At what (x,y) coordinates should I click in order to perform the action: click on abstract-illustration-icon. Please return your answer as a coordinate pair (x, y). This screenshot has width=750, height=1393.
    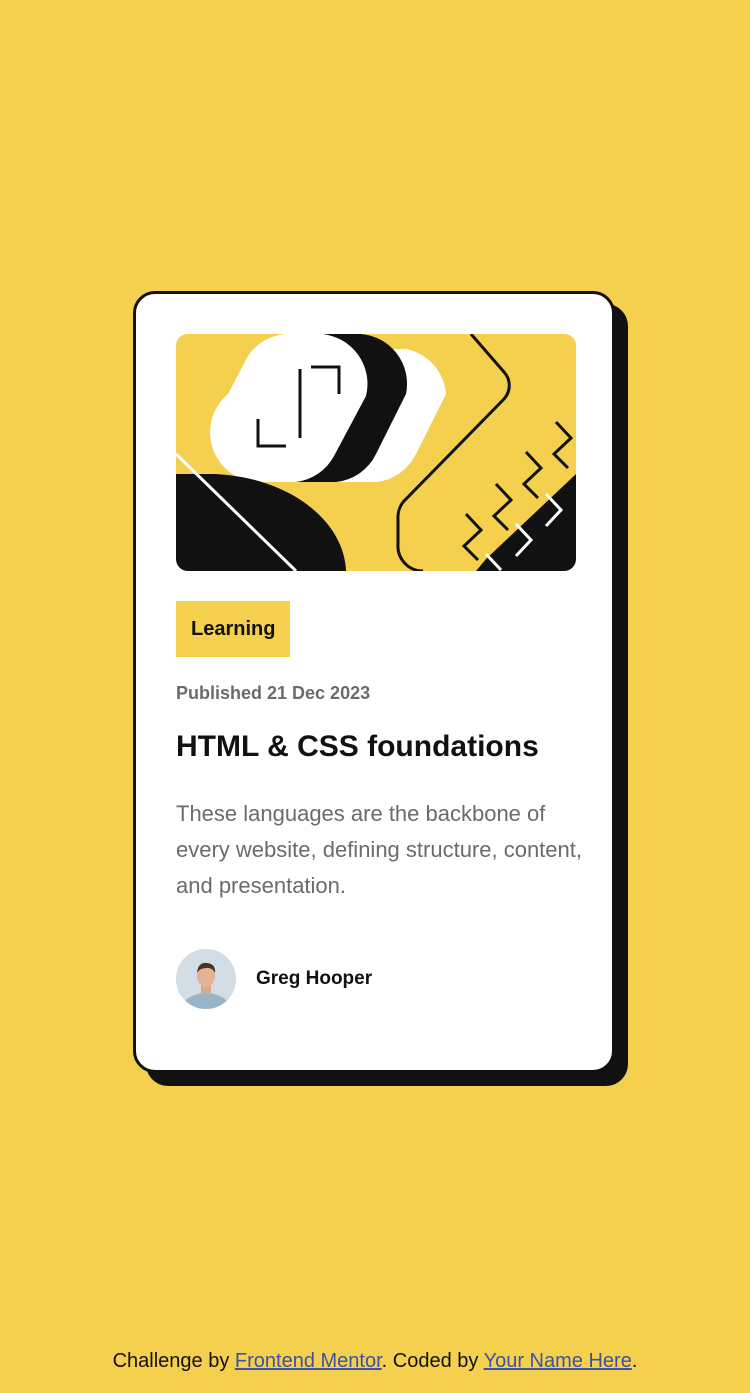
    Looking at the image, I should click on (376, 452).